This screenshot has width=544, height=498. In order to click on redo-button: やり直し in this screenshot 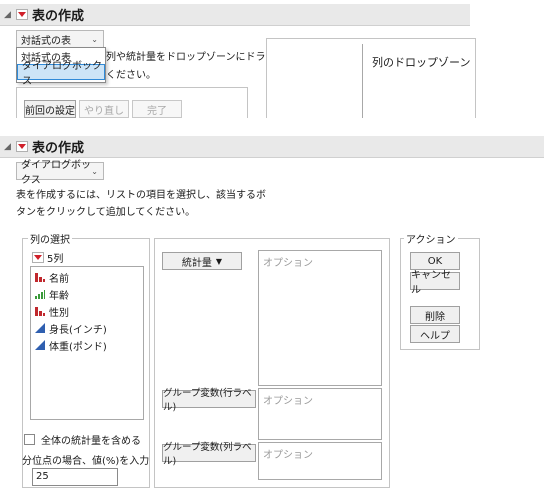, I will do `click(104, 109)`.